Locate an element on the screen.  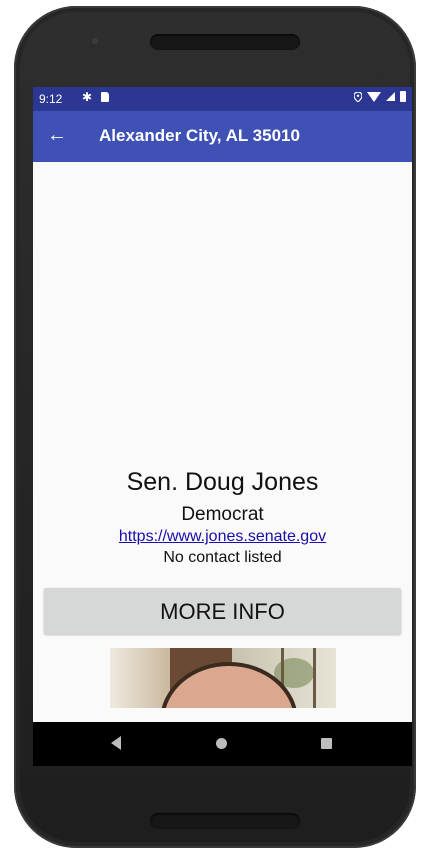
location-icon is located at coordinates (358, 96).